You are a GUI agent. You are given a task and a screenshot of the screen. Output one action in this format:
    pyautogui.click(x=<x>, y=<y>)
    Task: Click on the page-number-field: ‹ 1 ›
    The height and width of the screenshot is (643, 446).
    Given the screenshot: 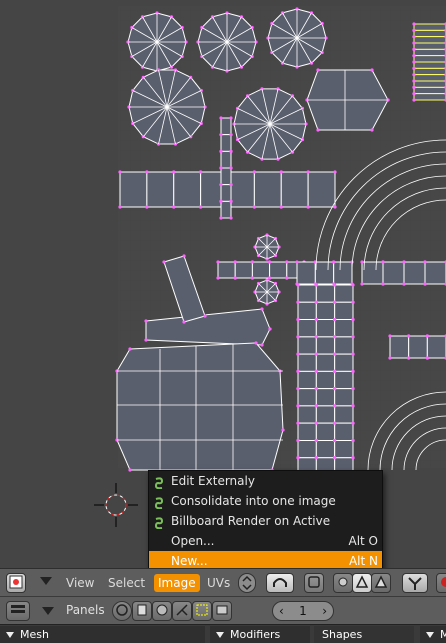 What is the action you would take?
    pyautogui.click(x=303, y=611)
    